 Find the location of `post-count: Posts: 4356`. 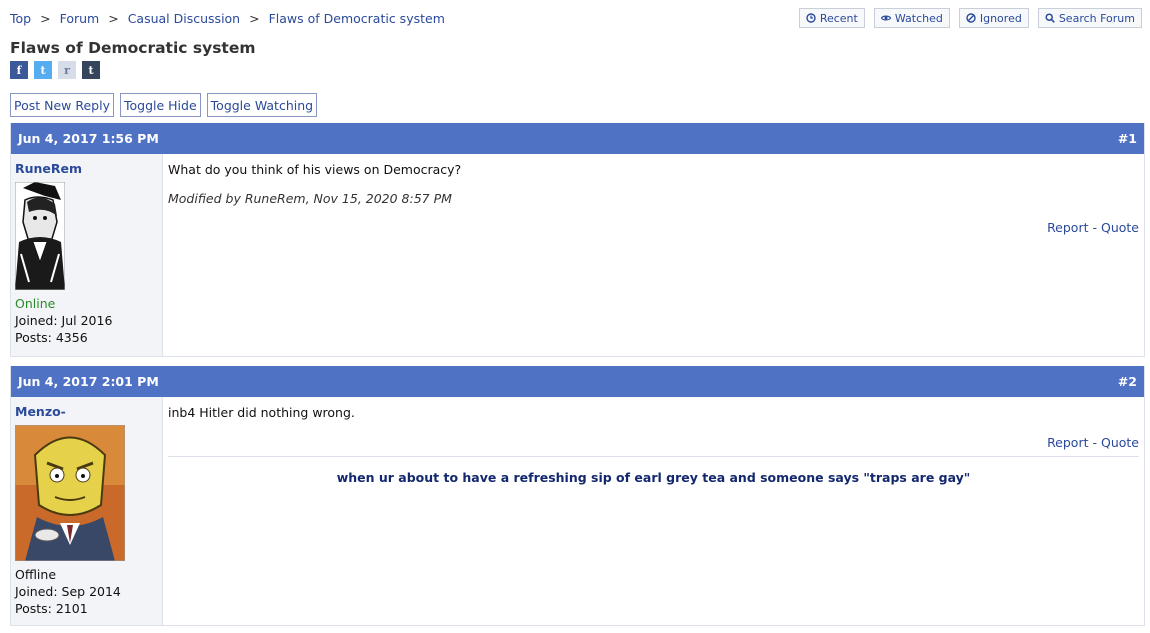

post-count: Posts: 4356 is located at coordinates (51, 337).